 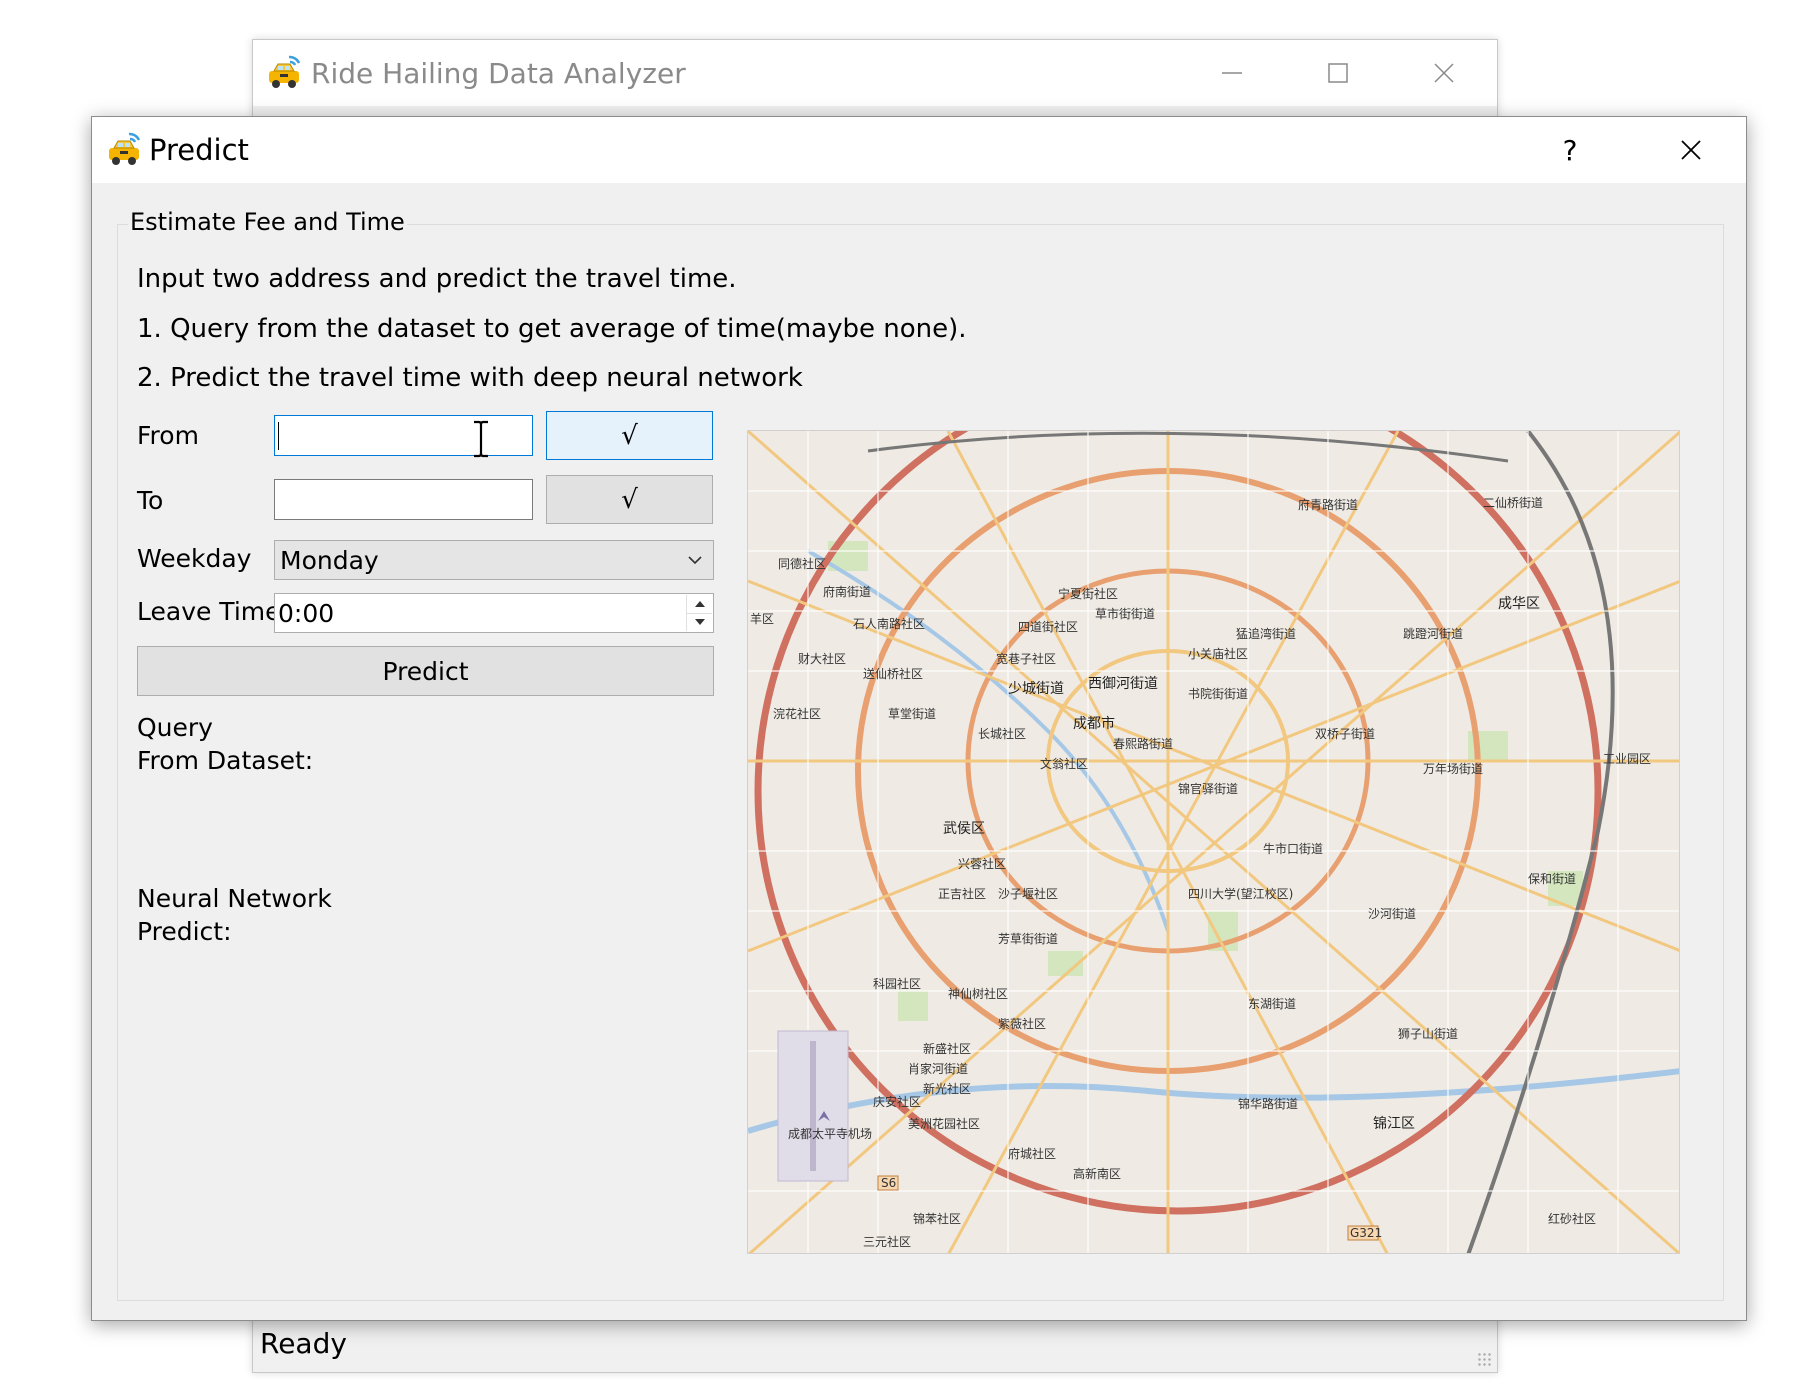 What do you see at coordinates (1519, 604) in the screenshot?
I see `map-place-label: 成华区` at bounding box center [1519, 604].